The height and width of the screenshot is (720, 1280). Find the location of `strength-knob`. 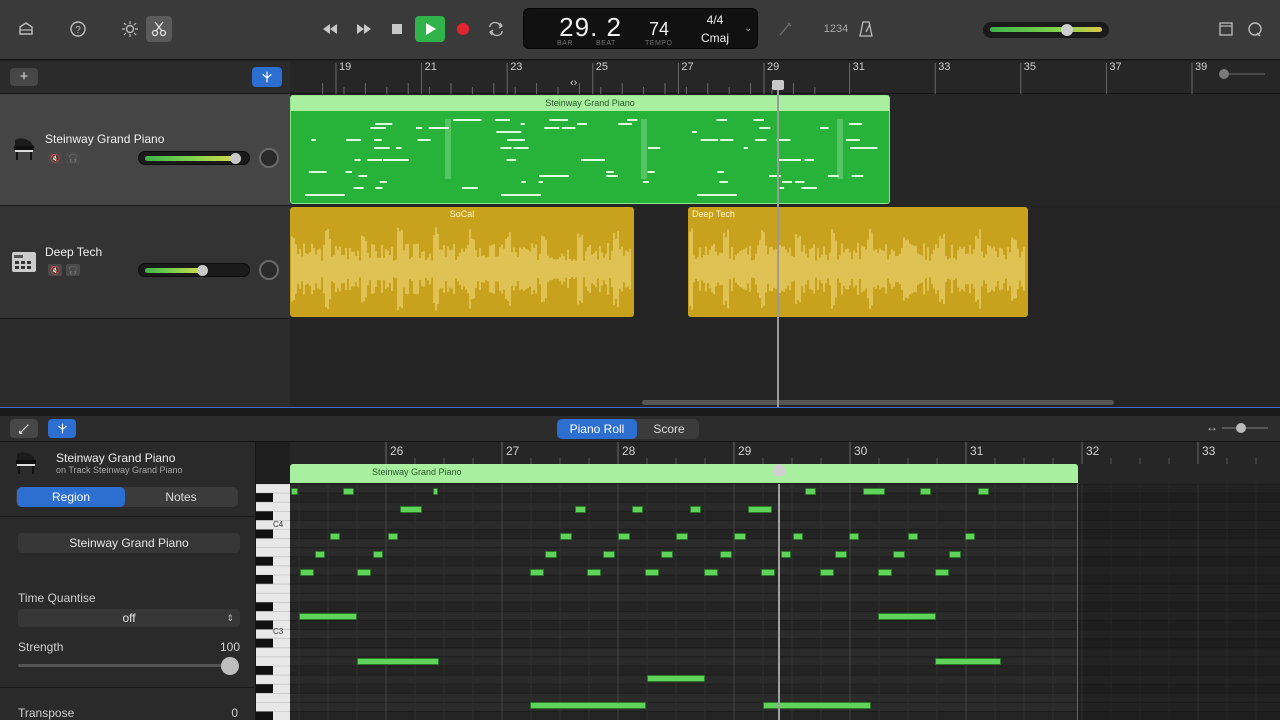

strength-knob is located at coordinates (230, 666).